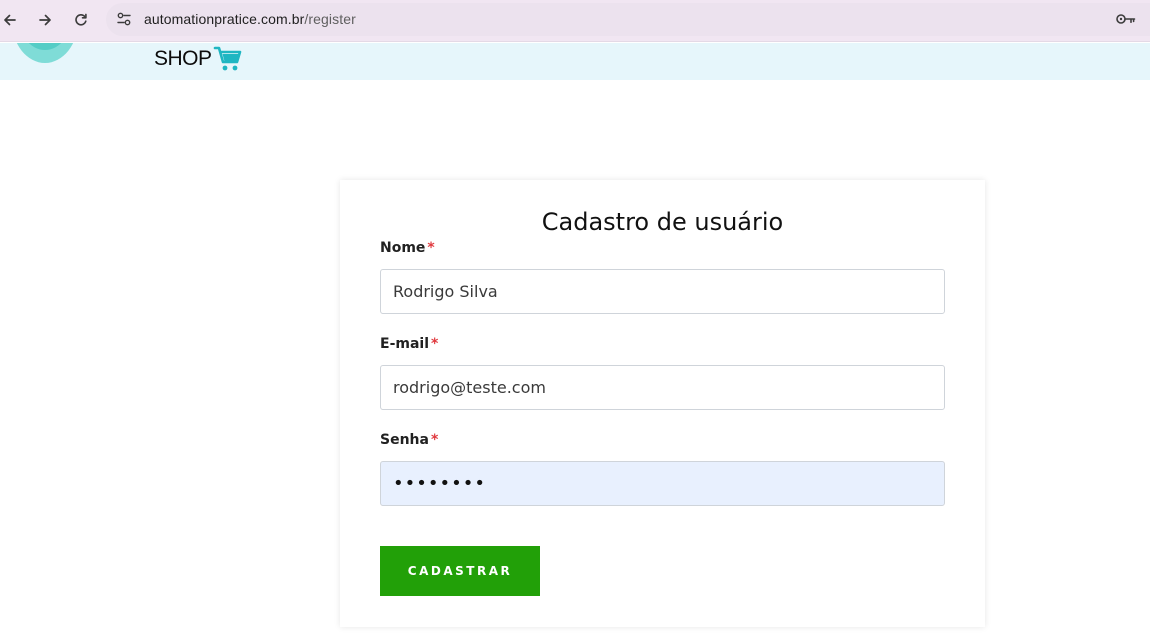  What do you see at coordinates (662, 483) in the screenshot?
I see `password-input` at bounding box center [662, 483].